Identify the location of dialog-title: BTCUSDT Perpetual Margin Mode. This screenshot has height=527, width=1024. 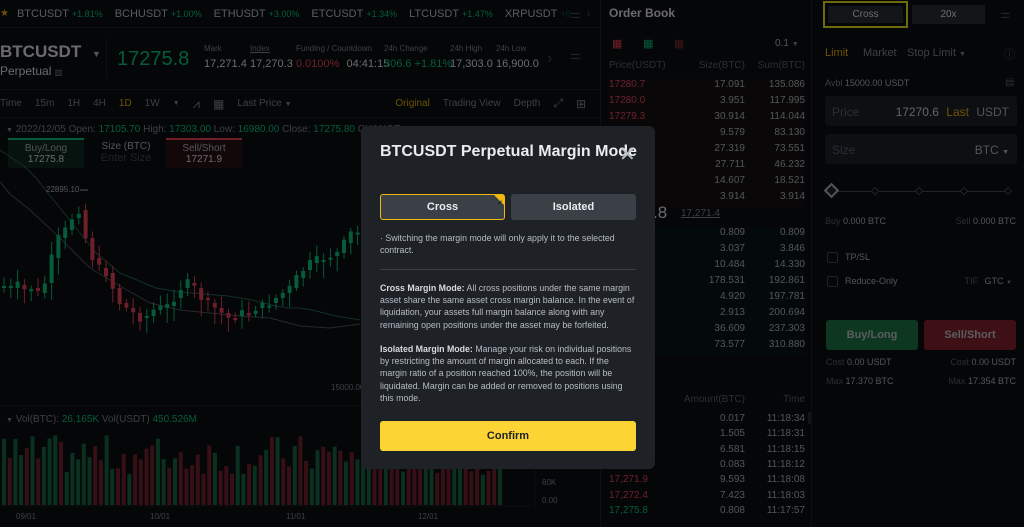
(508, 151).